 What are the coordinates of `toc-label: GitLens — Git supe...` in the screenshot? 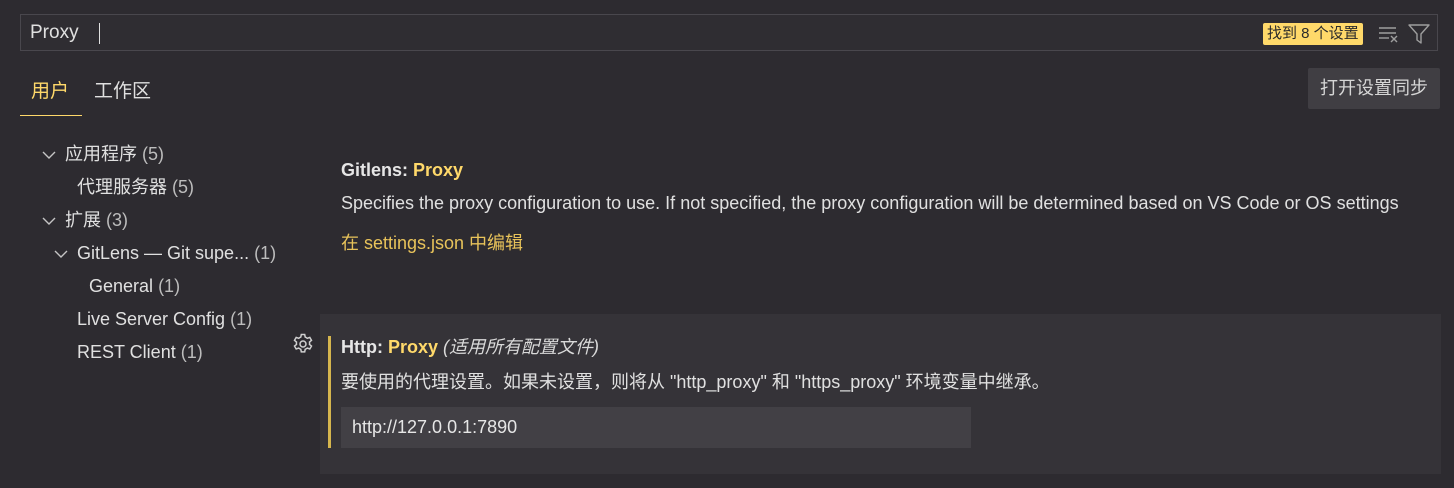 It's located at (163, 253).